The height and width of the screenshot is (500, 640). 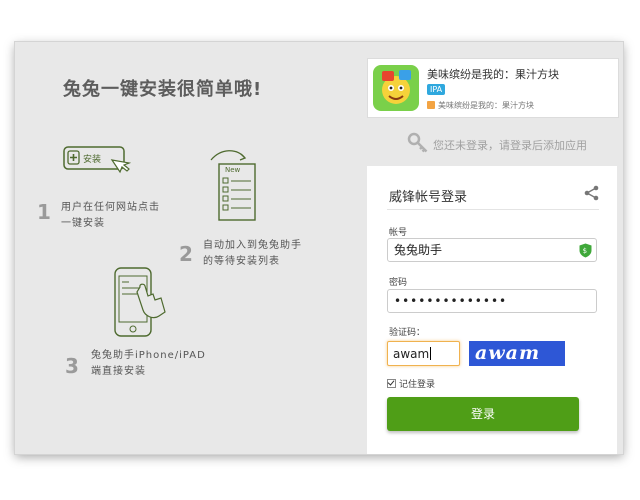 I want to click on step-3-text: 兔兔助手iPhone/iPAD 端直接安装, so click(x=148, y=364).